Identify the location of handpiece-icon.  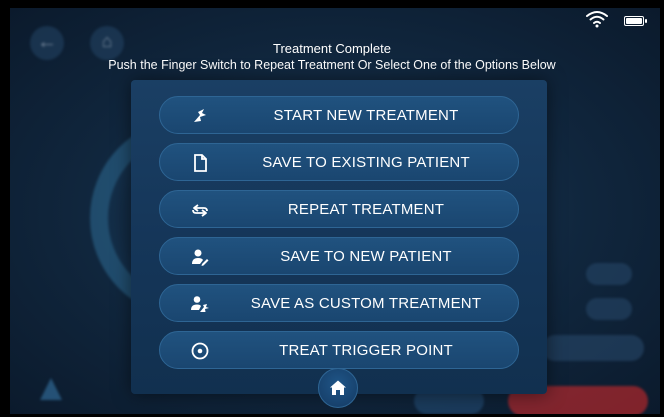
(200, 116).